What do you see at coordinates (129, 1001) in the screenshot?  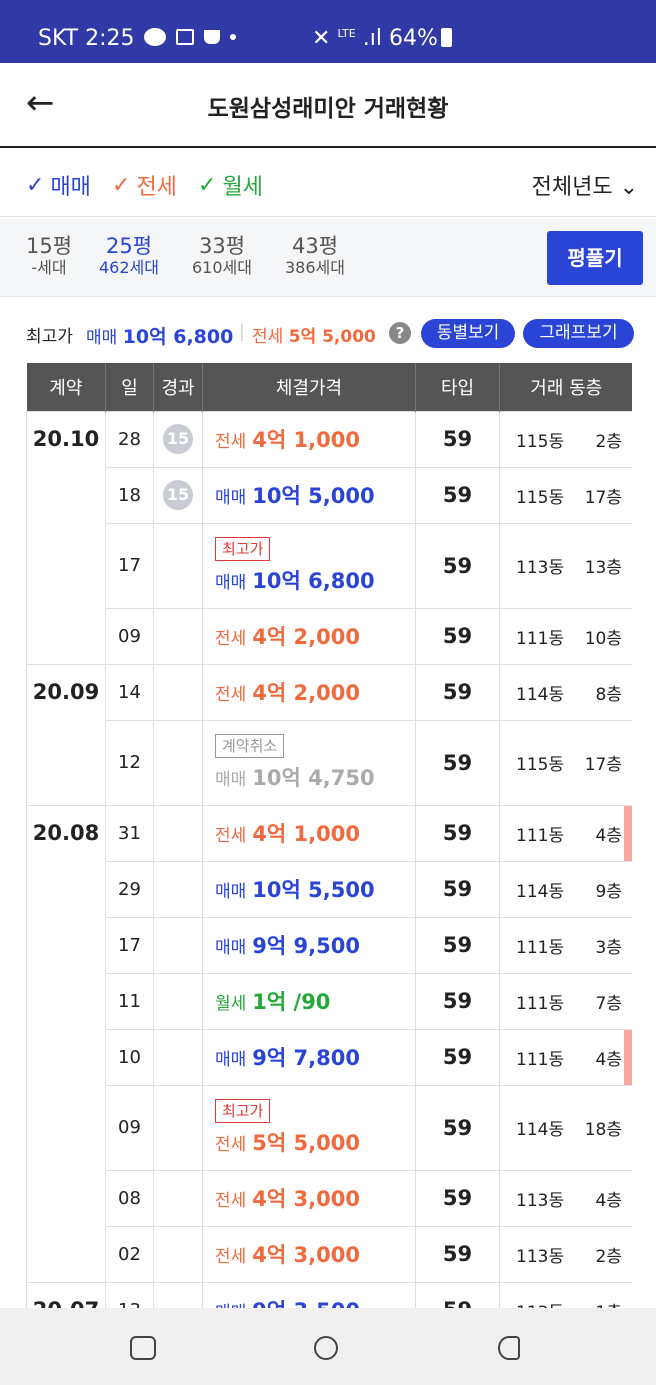 I see `contract-day: 11` at bounding box center [129, 1001].